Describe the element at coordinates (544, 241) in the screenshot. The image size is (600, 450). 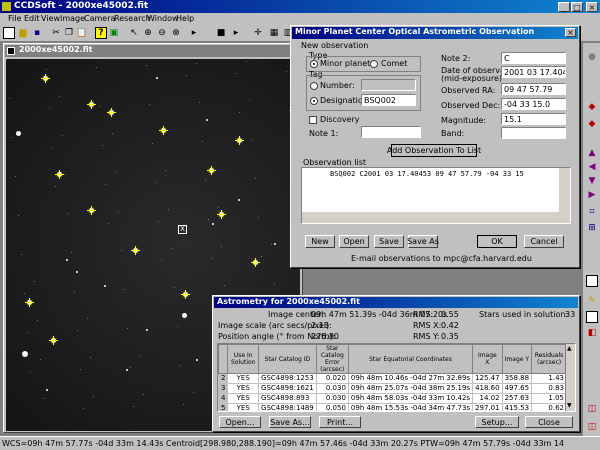
I see `cancel-button: Cancel` at that location.